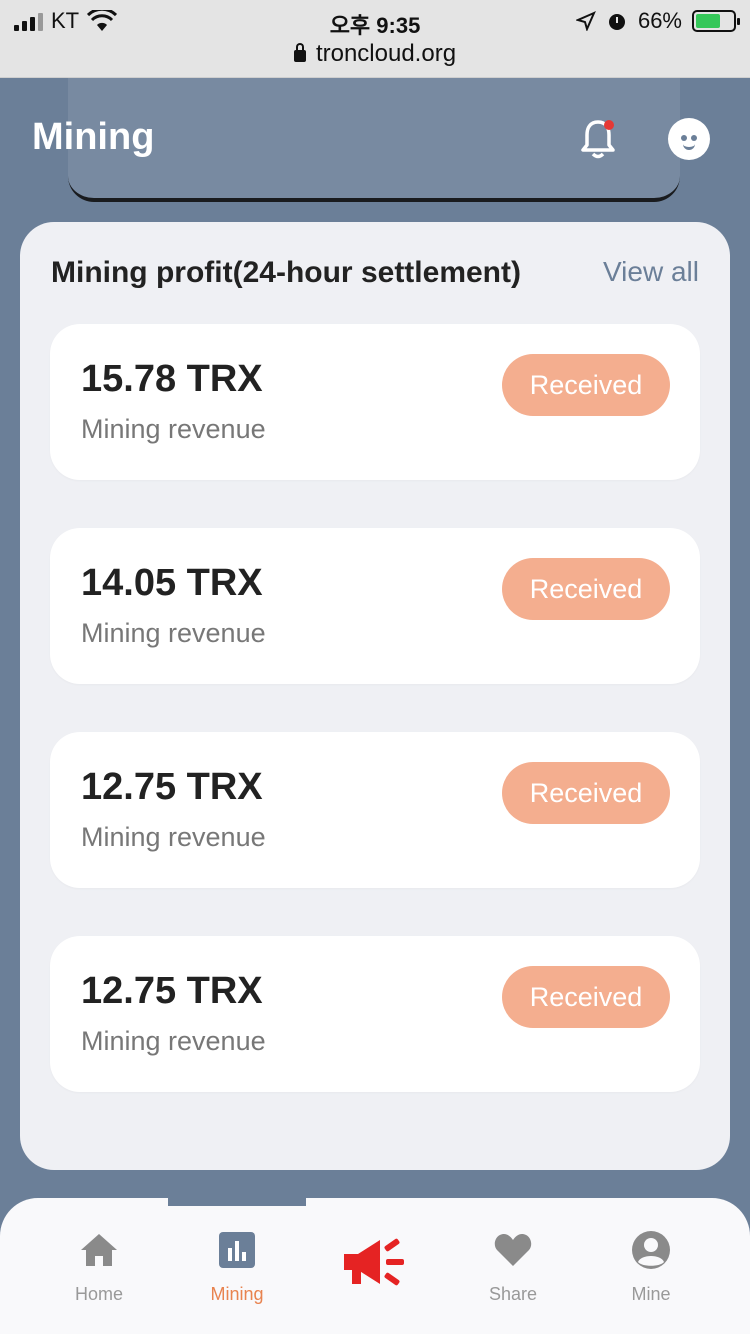 The height and width of the screenshot is (1334, 750). I want to click on revenue-amount: 15.78 TRX, so click(172, 379).